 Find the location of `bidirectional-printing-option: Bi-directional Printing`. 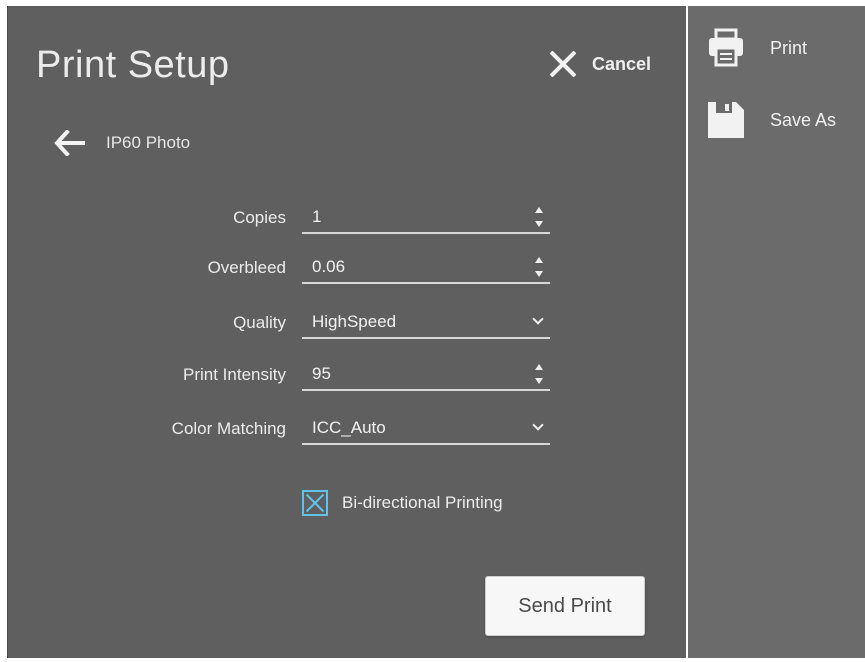

bidirectional-printing-option: Bi-directional Printing is located at coordinates (402, 503).